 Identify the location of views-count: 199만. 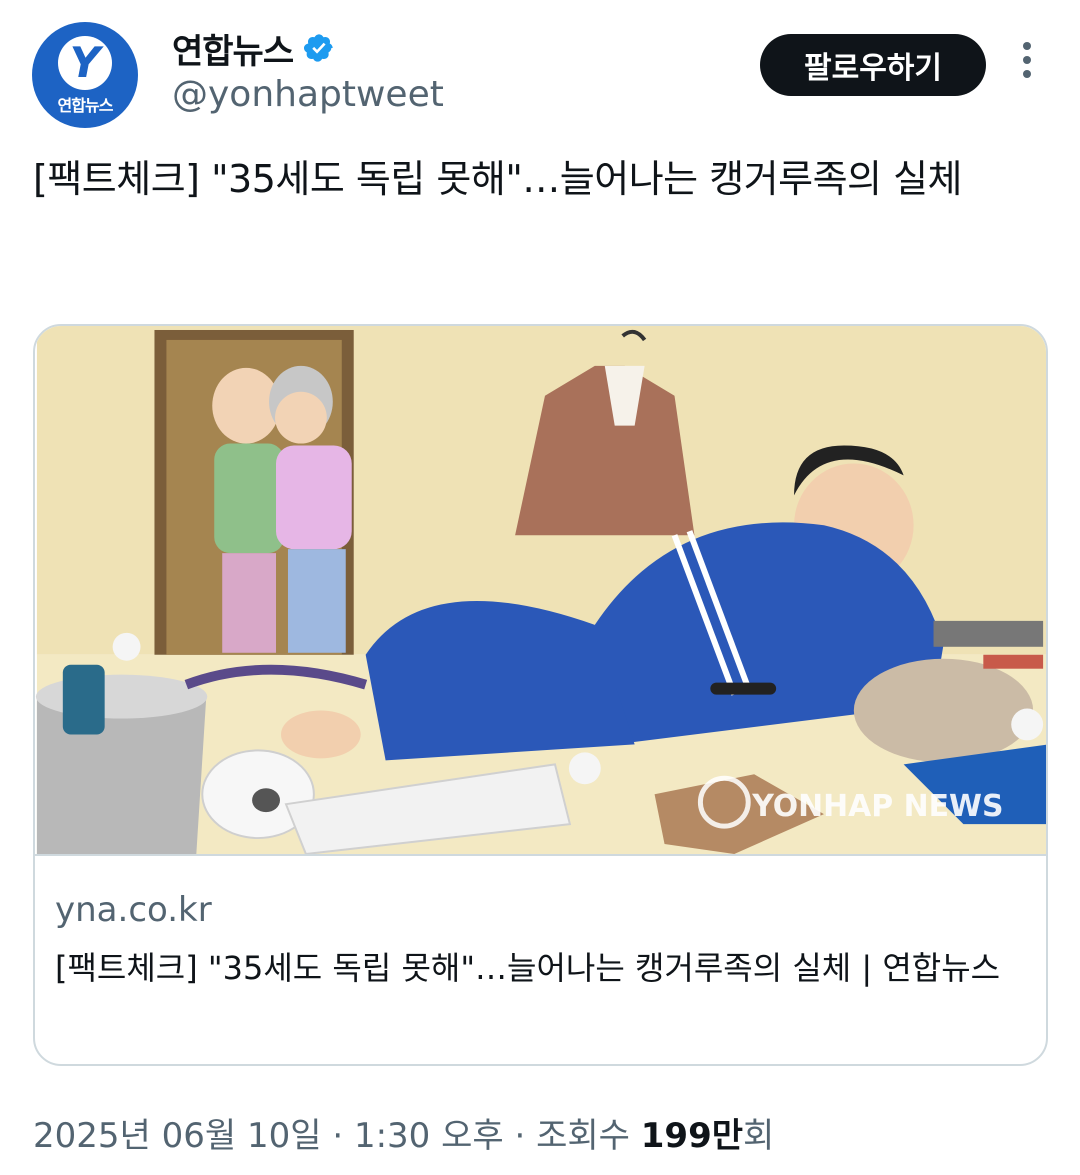
(692, 1136).